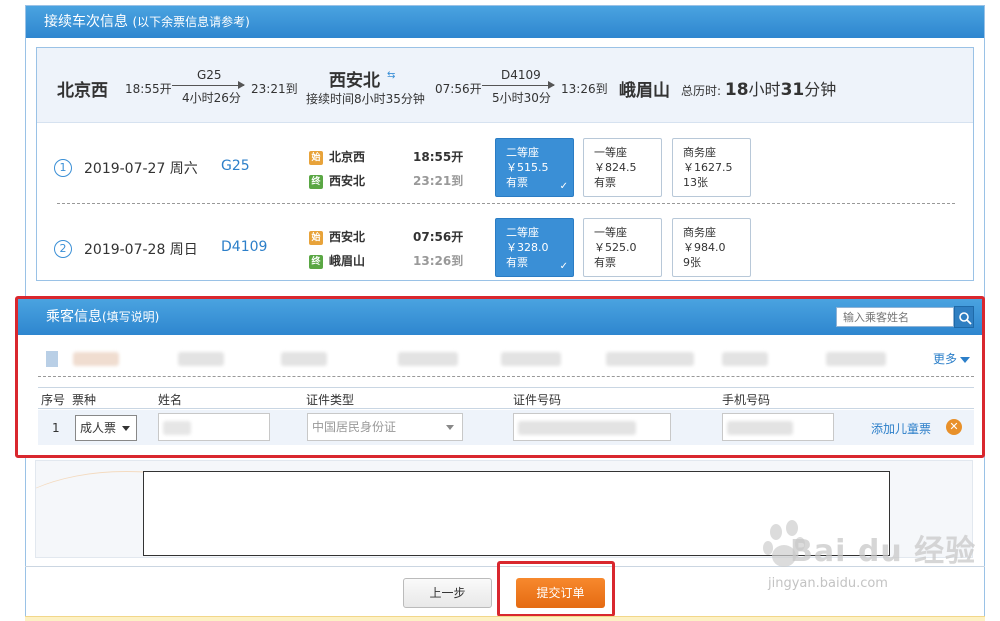 Image resolution: width=1000 pixels, height=621 pixels. I want to click on total-minutes: 31, so click(792, 90).